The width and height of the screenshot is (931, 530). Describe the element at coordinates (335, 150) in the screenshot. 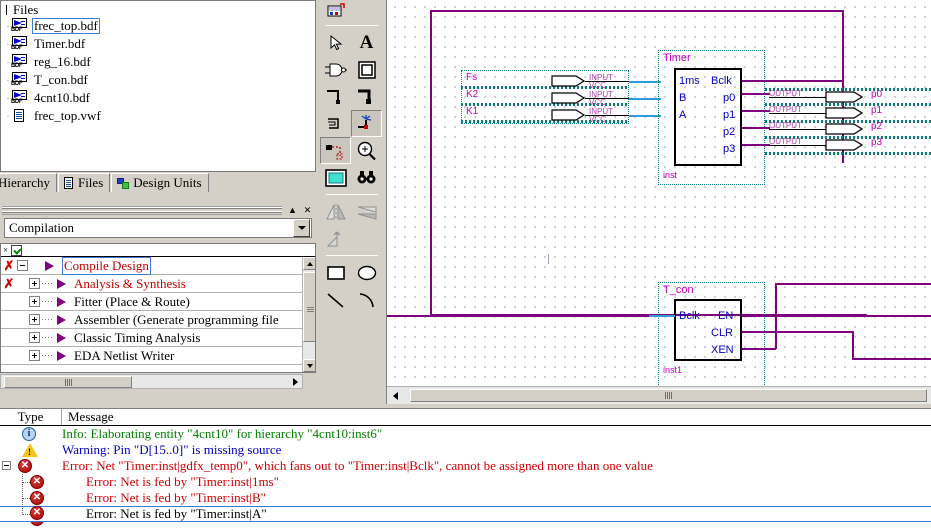

I see `partial-line-select-icon` at that location.